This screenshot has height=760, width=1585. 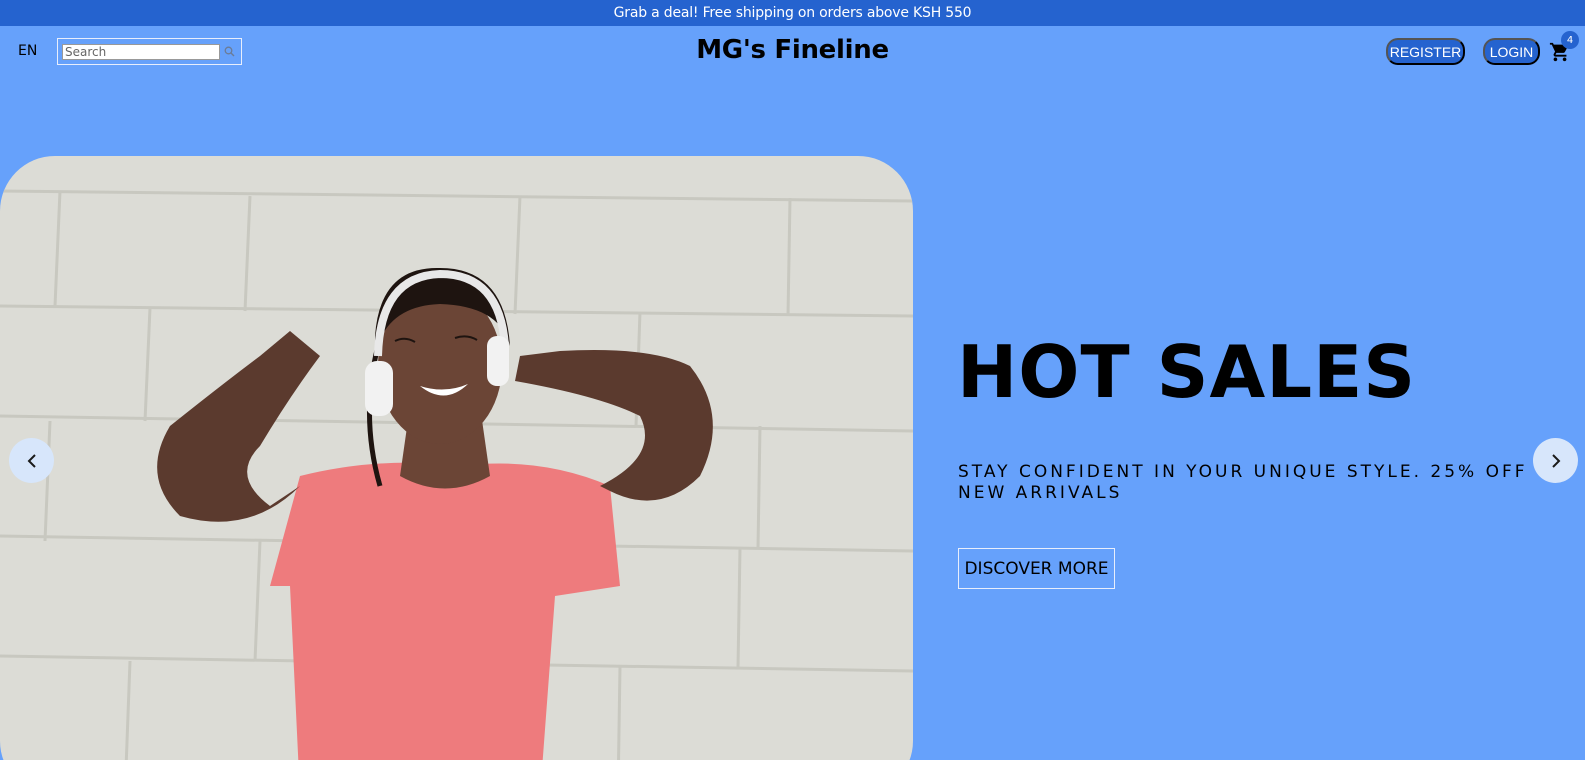 I want to click on navbar: EN MG's Fineline REGISTER LOGIN 4, so click(x=792, y=52).